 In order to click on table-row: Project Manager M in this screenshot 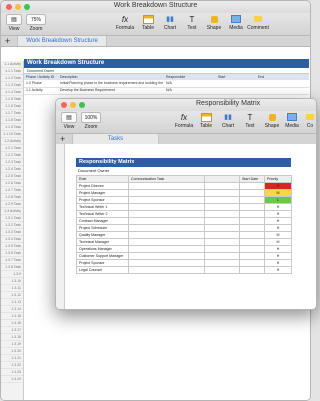, I will do `click(184, 193)`.